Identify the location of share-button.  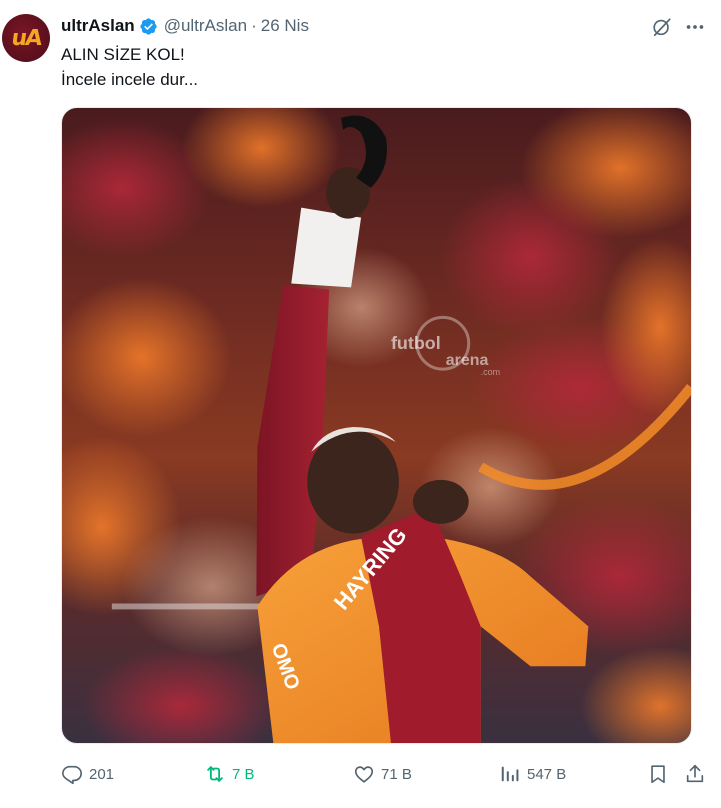
(695, 774).